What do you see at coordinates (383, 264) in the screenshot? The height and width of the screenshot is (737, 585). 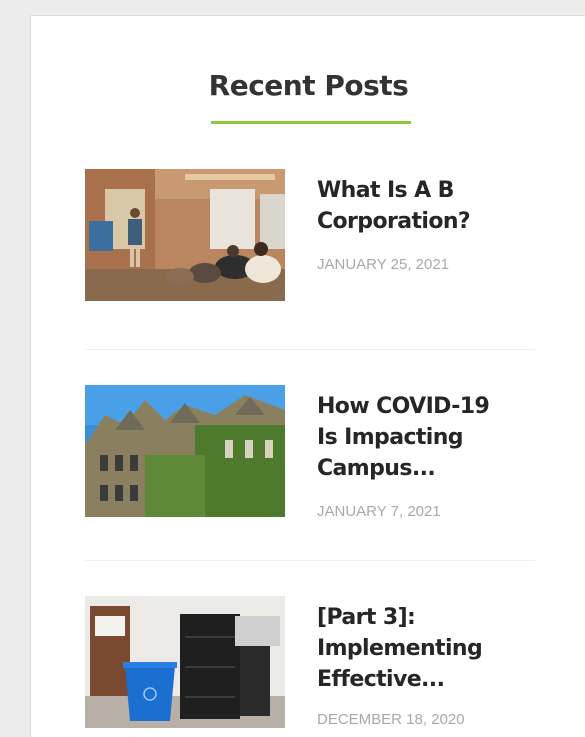 I see `post-date: JANUARY 25, 2021` at bounding box center [383, 264].